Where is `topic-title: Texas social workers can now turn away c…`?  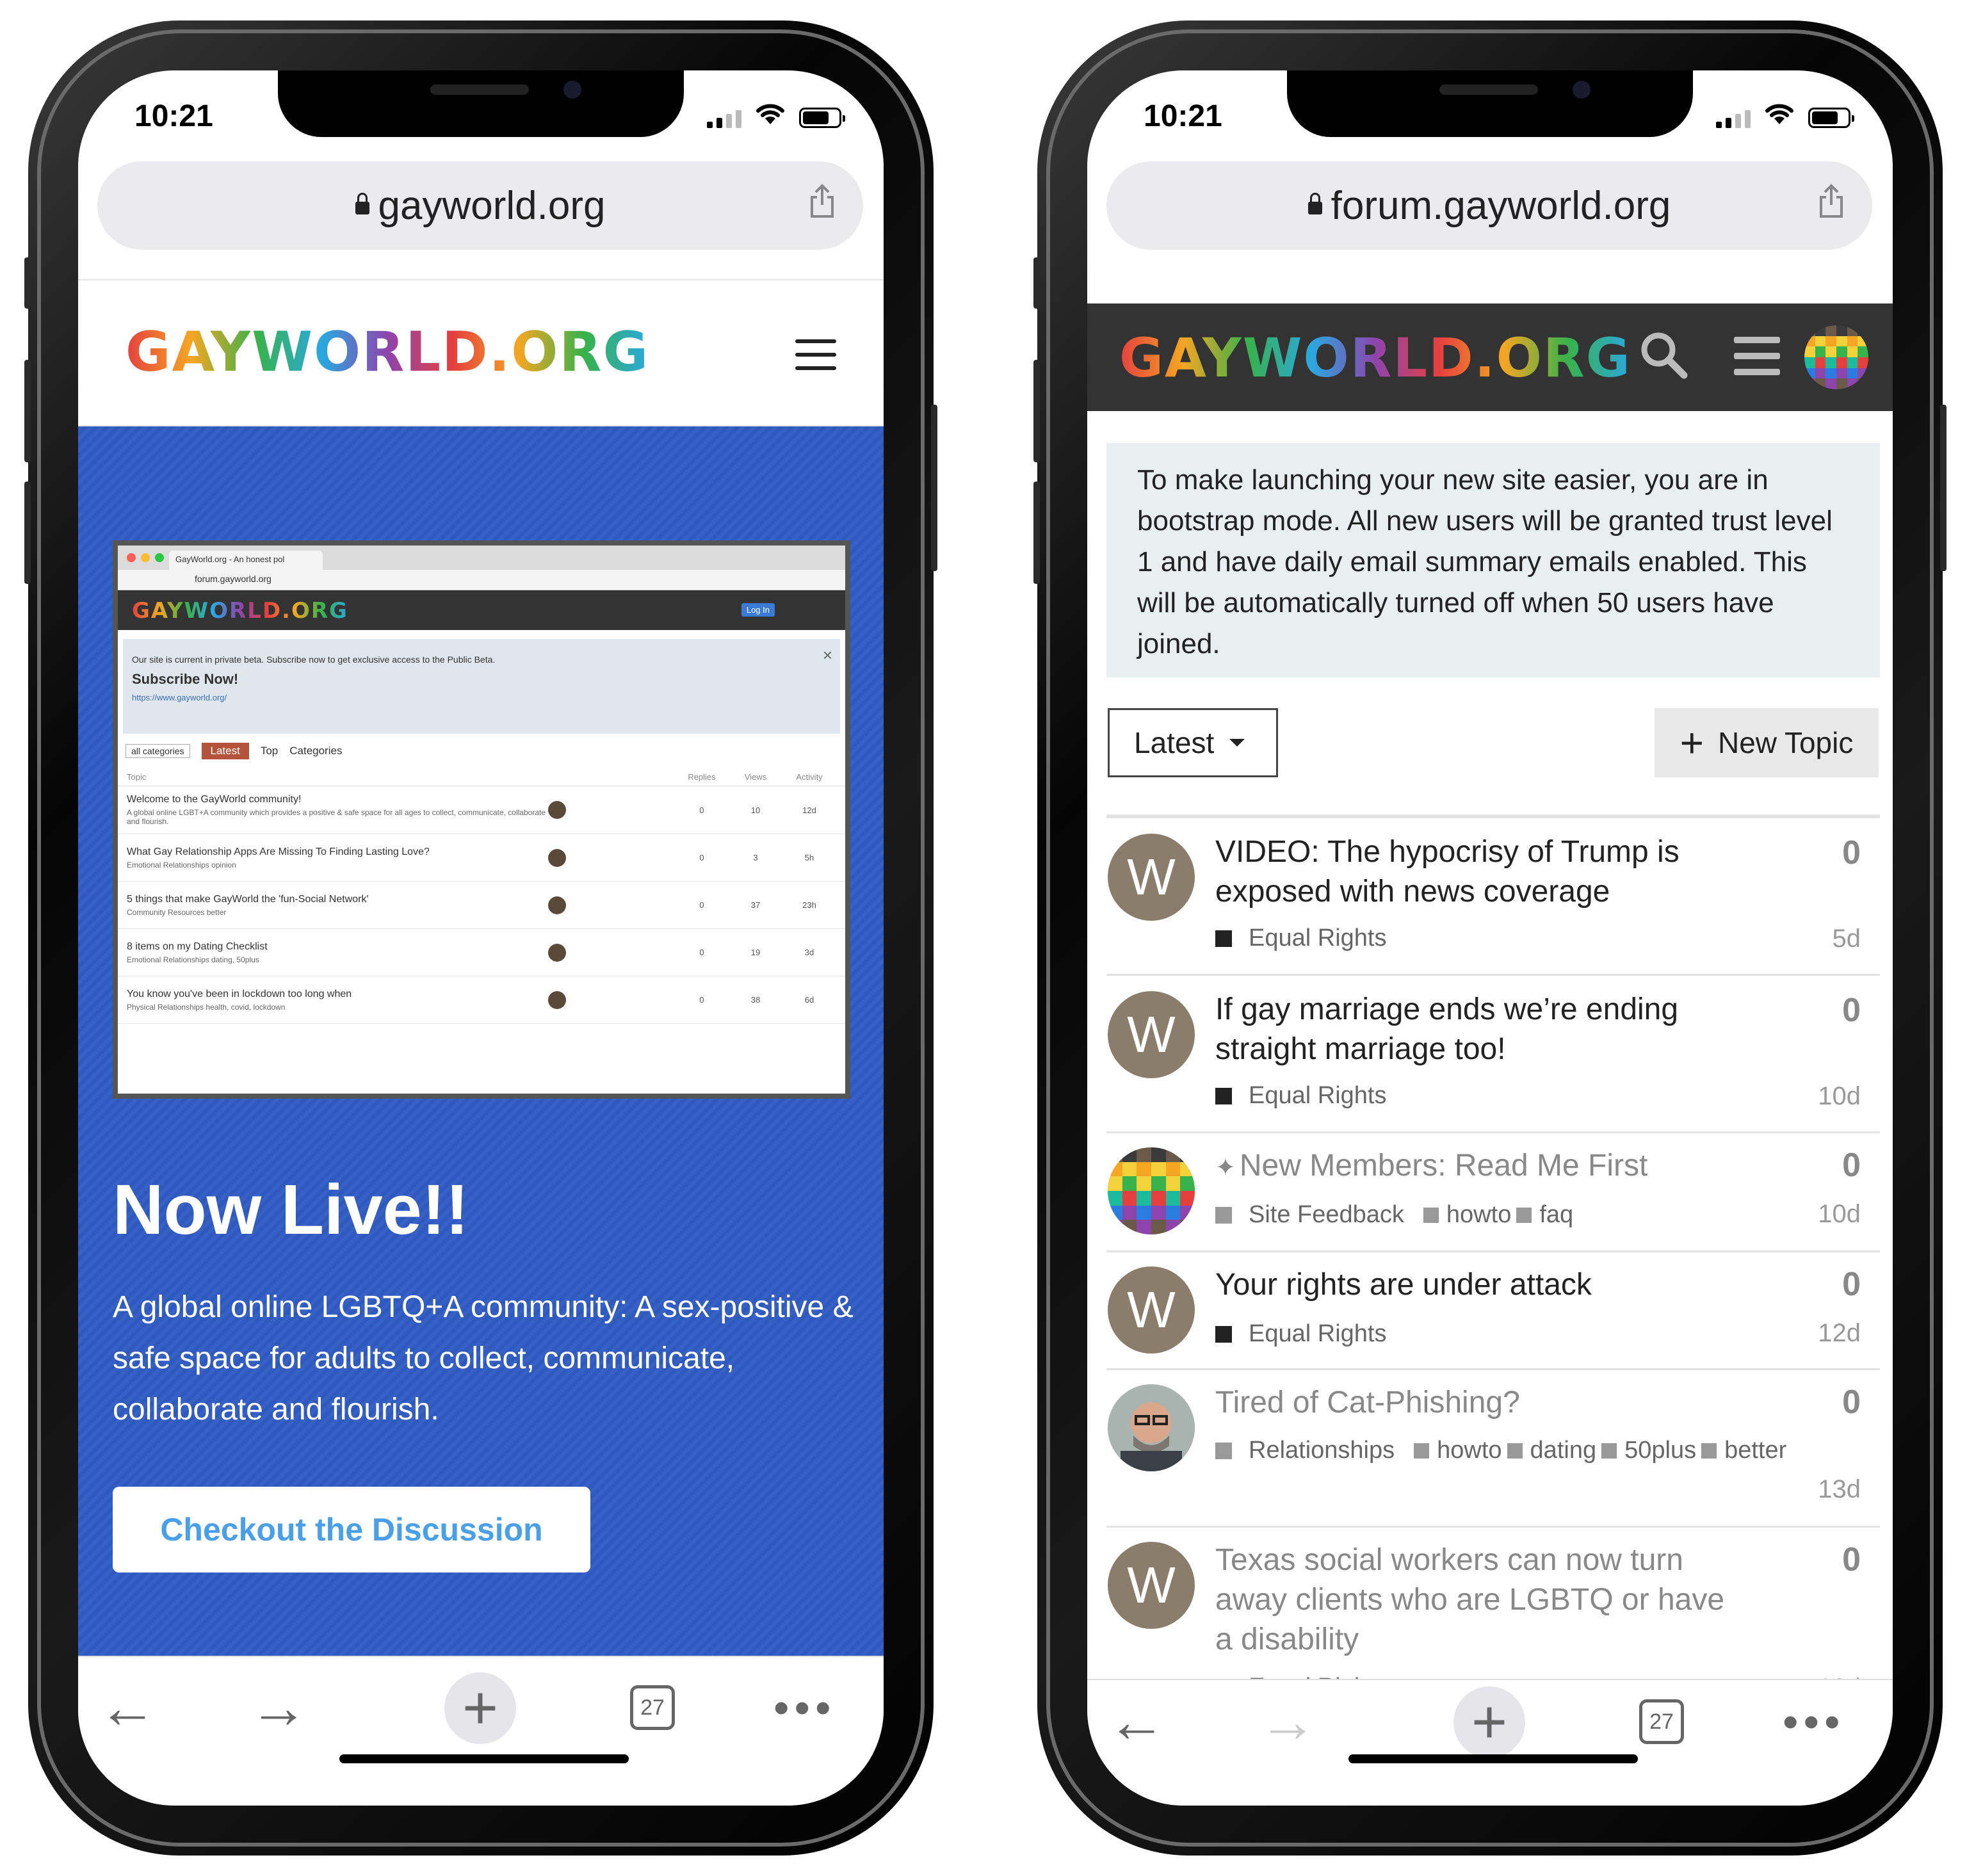
topic-title: Texas social workers can now turn away c… is located at coordinates (1477, 1600).